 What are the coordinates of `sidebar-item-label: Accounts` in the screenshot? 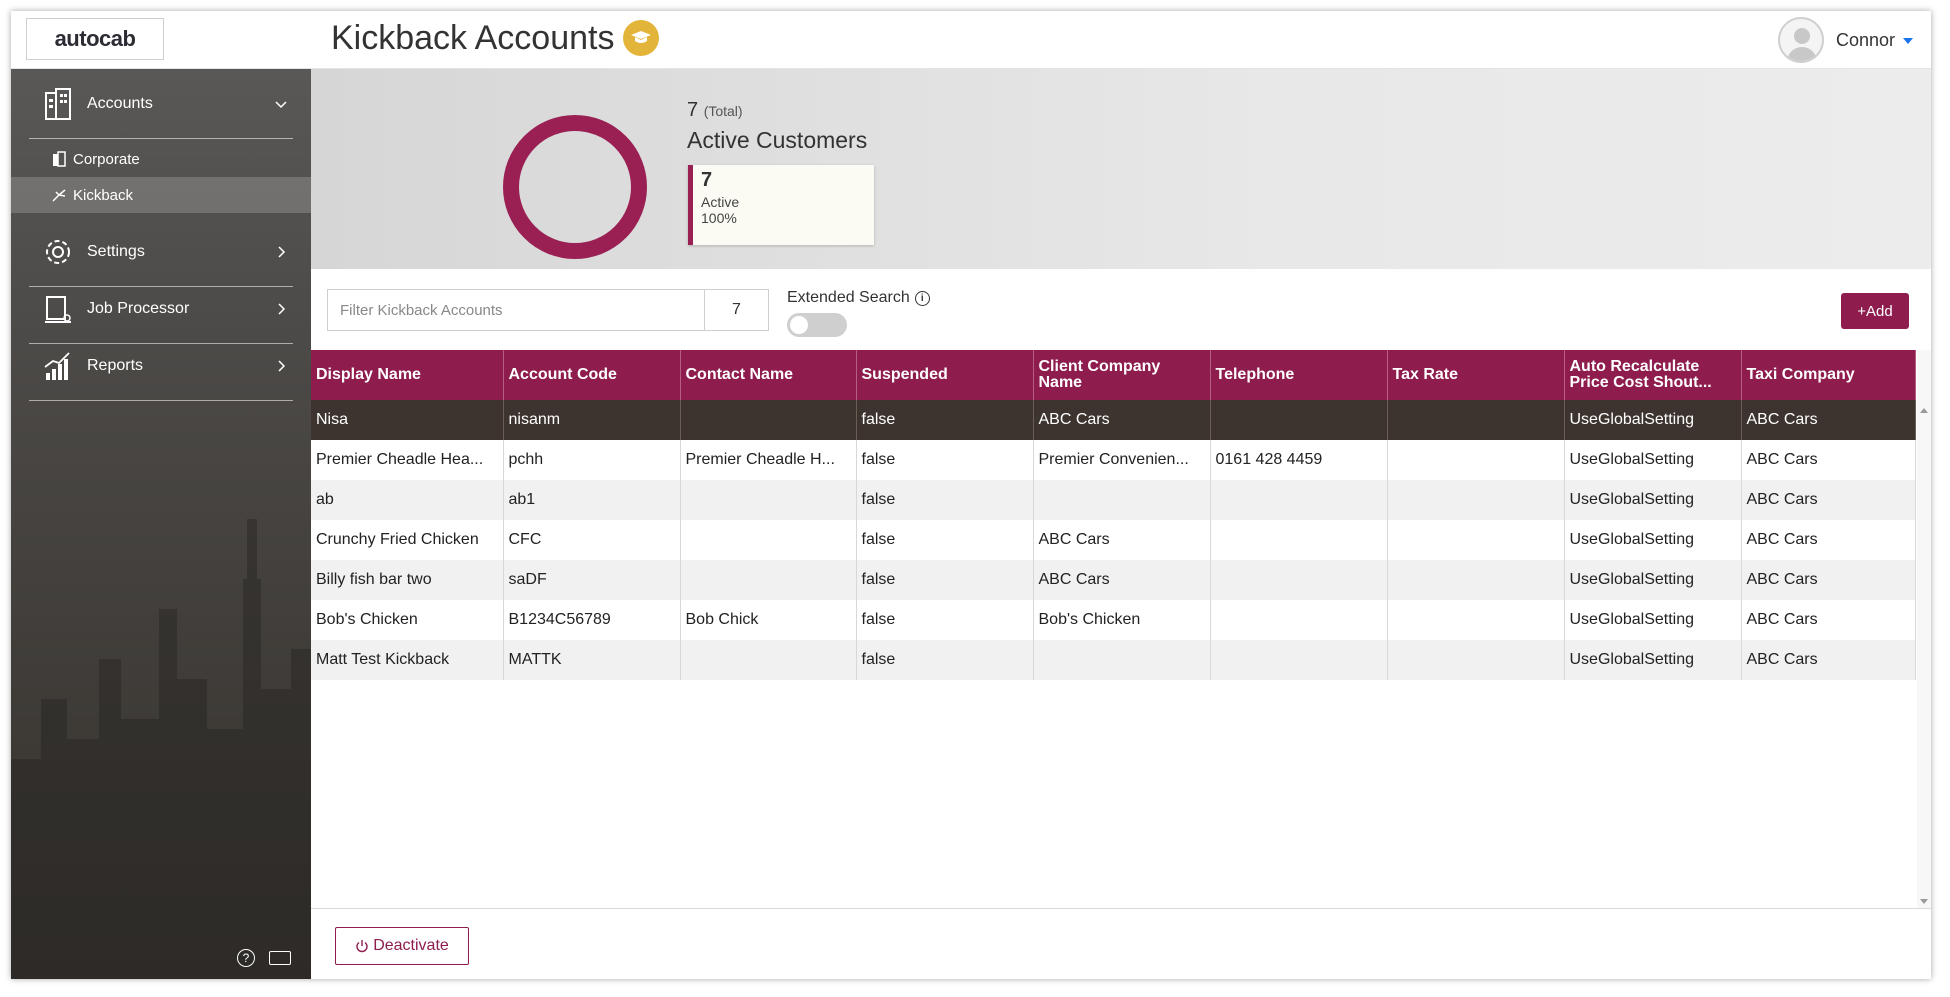 It's located at (120, 103).